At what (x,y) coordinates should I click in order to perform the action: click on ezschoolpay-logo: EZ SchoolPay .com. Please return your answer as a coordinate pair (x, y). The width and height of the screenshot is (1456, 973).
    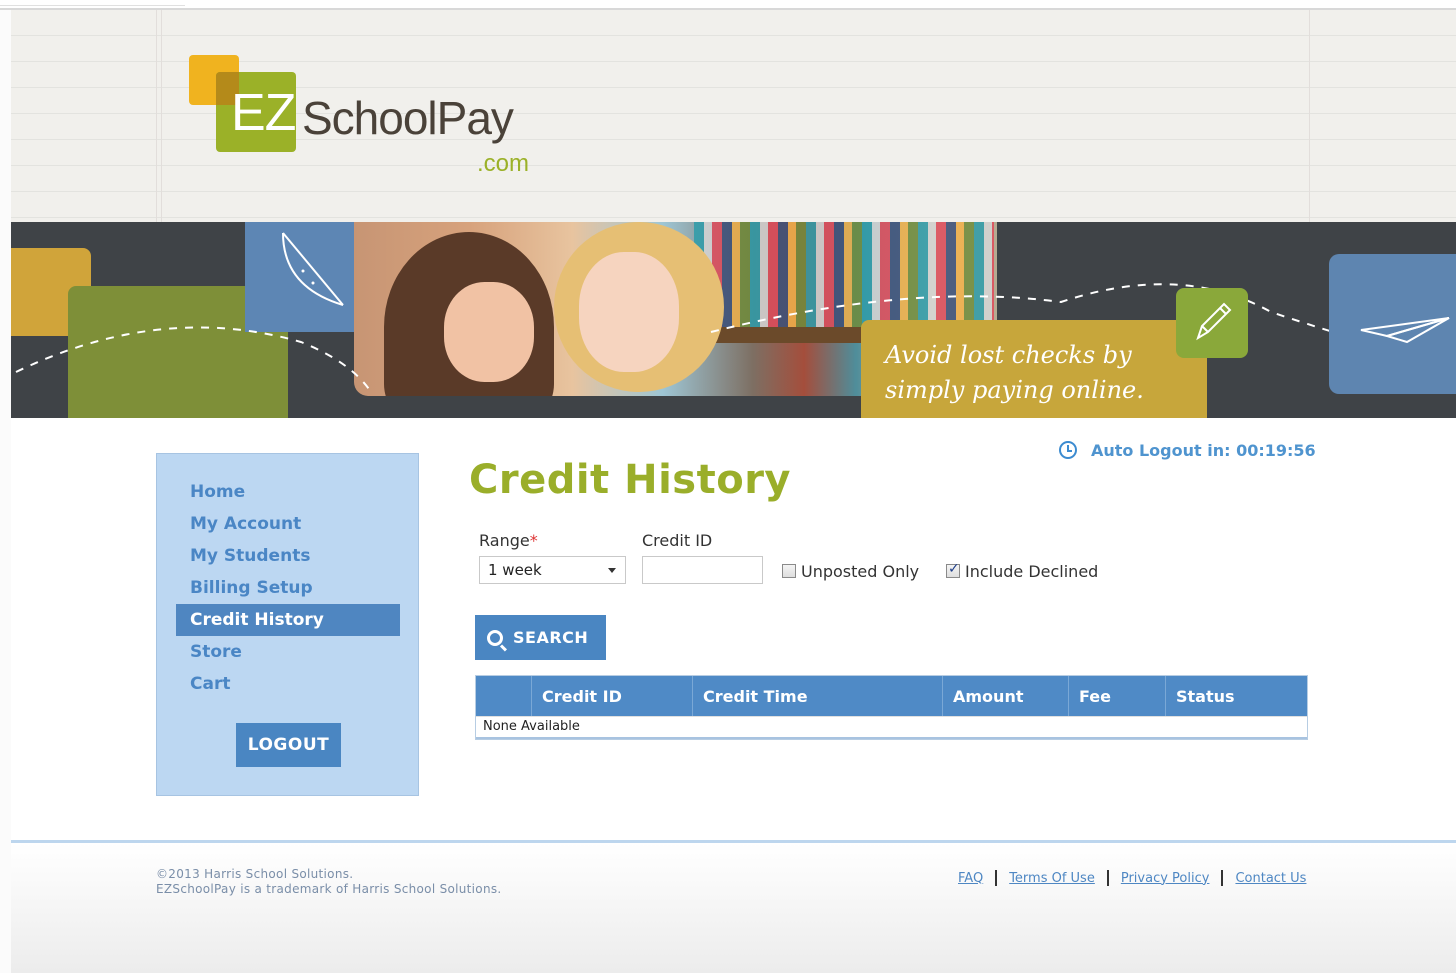
    Looking at the image, I should click on (369, 120).